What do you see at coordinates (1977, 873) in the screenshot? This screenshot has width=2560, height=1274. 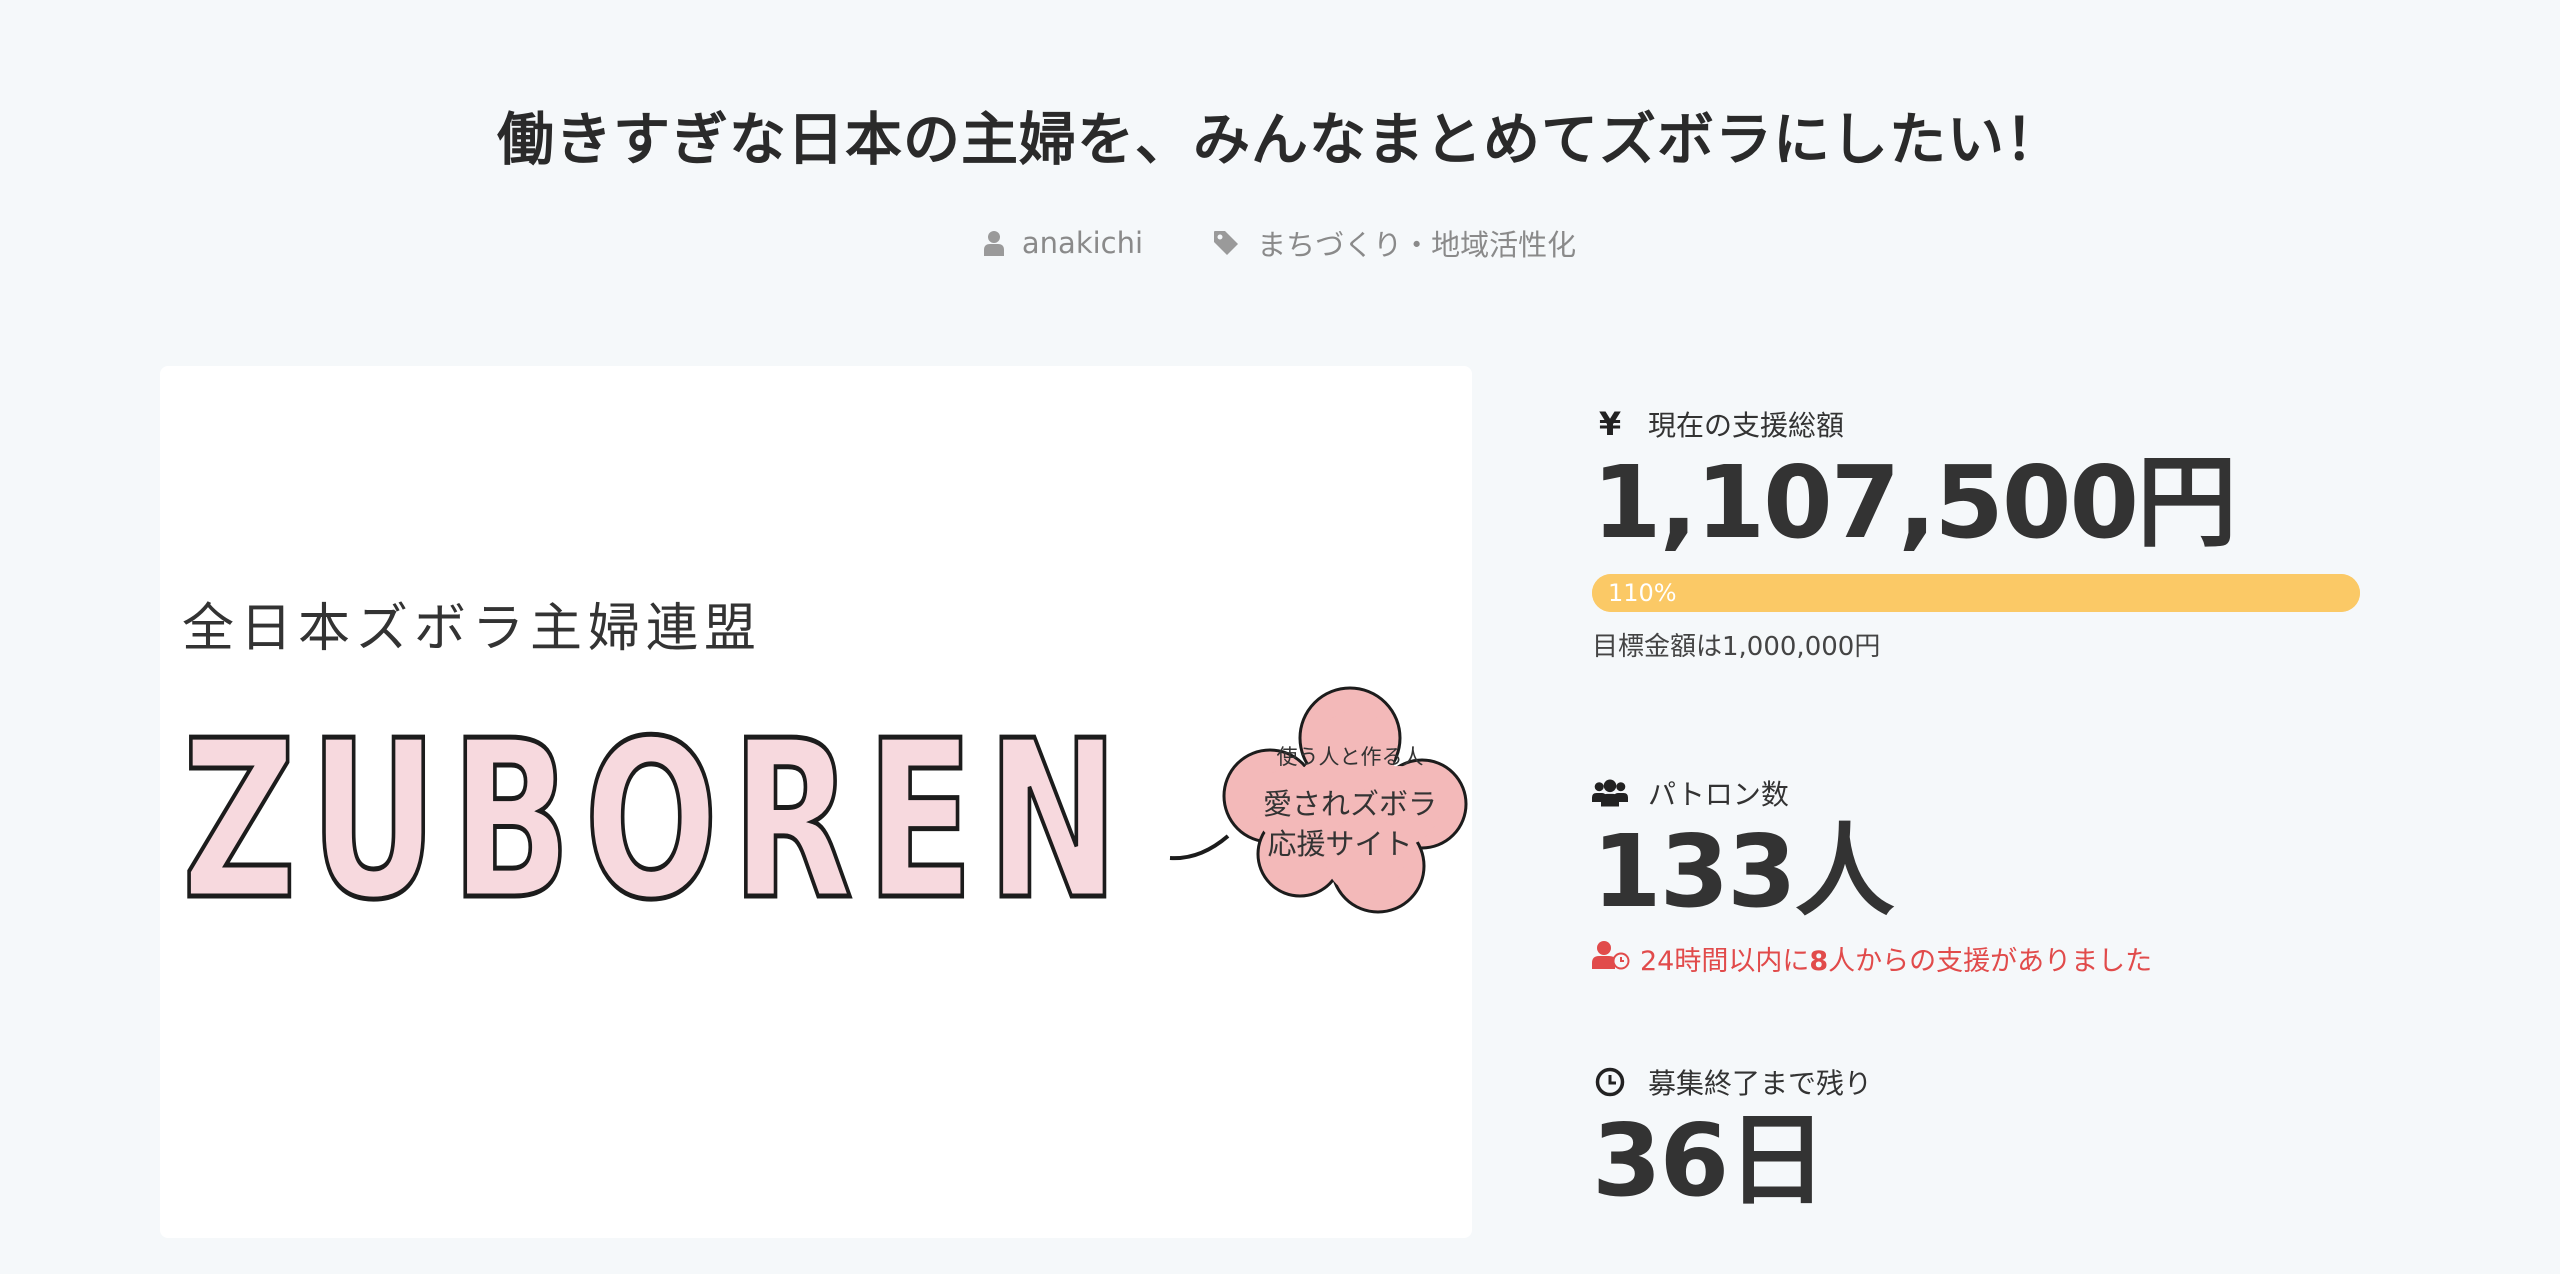 I see `patrons-block: パトロン数 133人 24時間以内に8人からの支援がありました` at bounding box center [1977, 873].